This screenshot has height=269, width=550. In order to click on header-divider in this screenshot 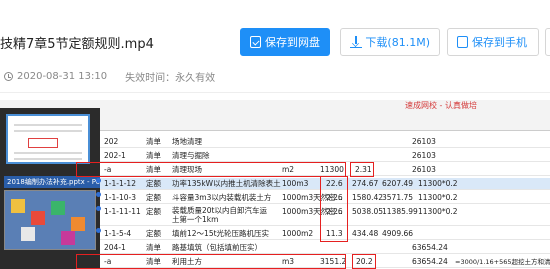, I will do `click(275, 92)`.